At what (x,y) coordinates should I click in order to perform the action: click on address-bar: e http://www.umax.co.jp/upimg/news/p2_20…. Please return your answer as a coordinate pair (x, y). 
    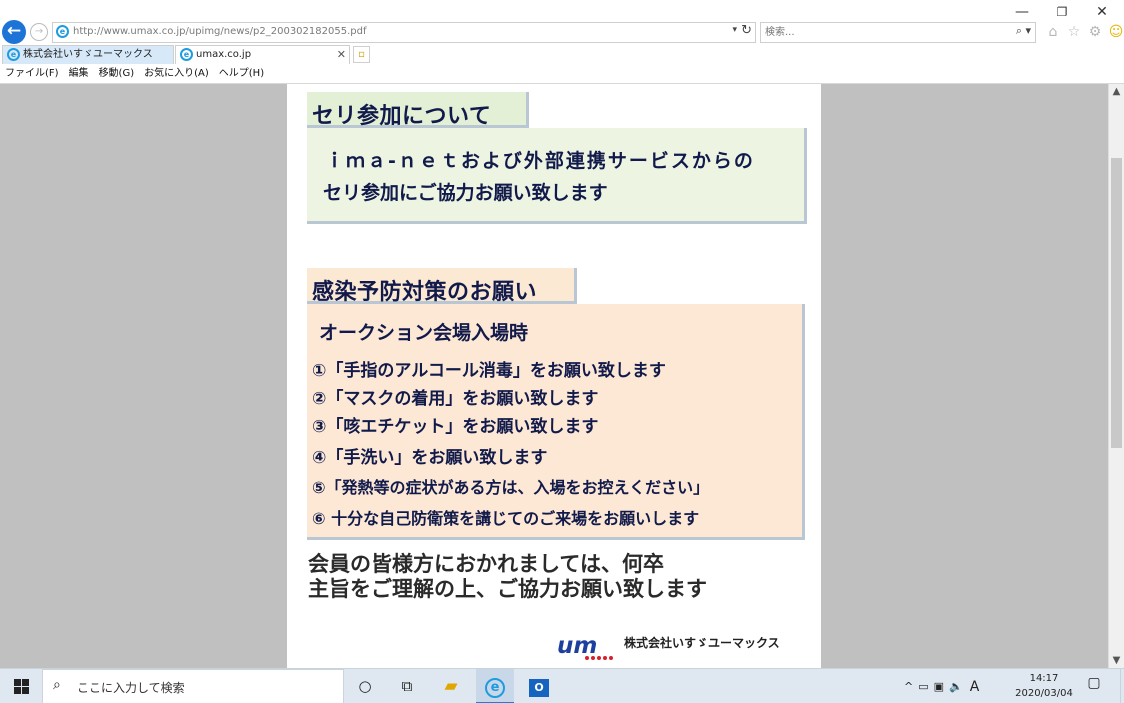
    Looking at the image, I should click on (404, 32).